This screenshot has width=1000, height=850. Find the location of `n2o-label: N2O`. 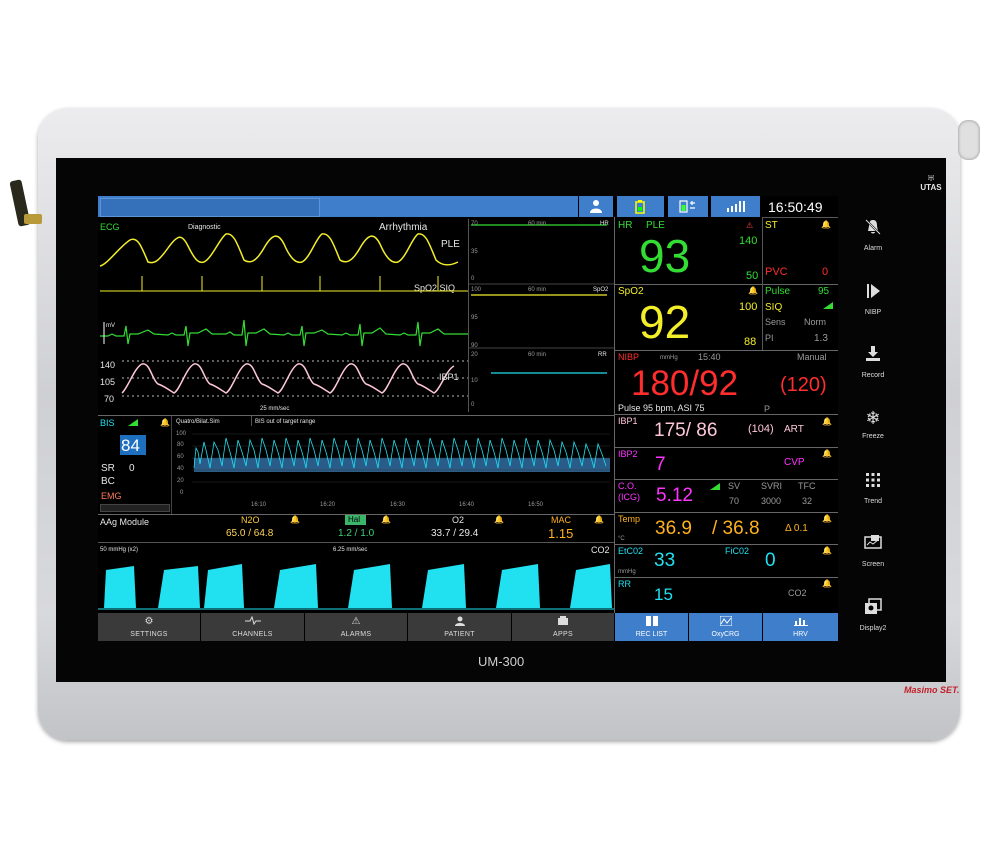

n2o-label: N2O is located at coordinates (250, 520).